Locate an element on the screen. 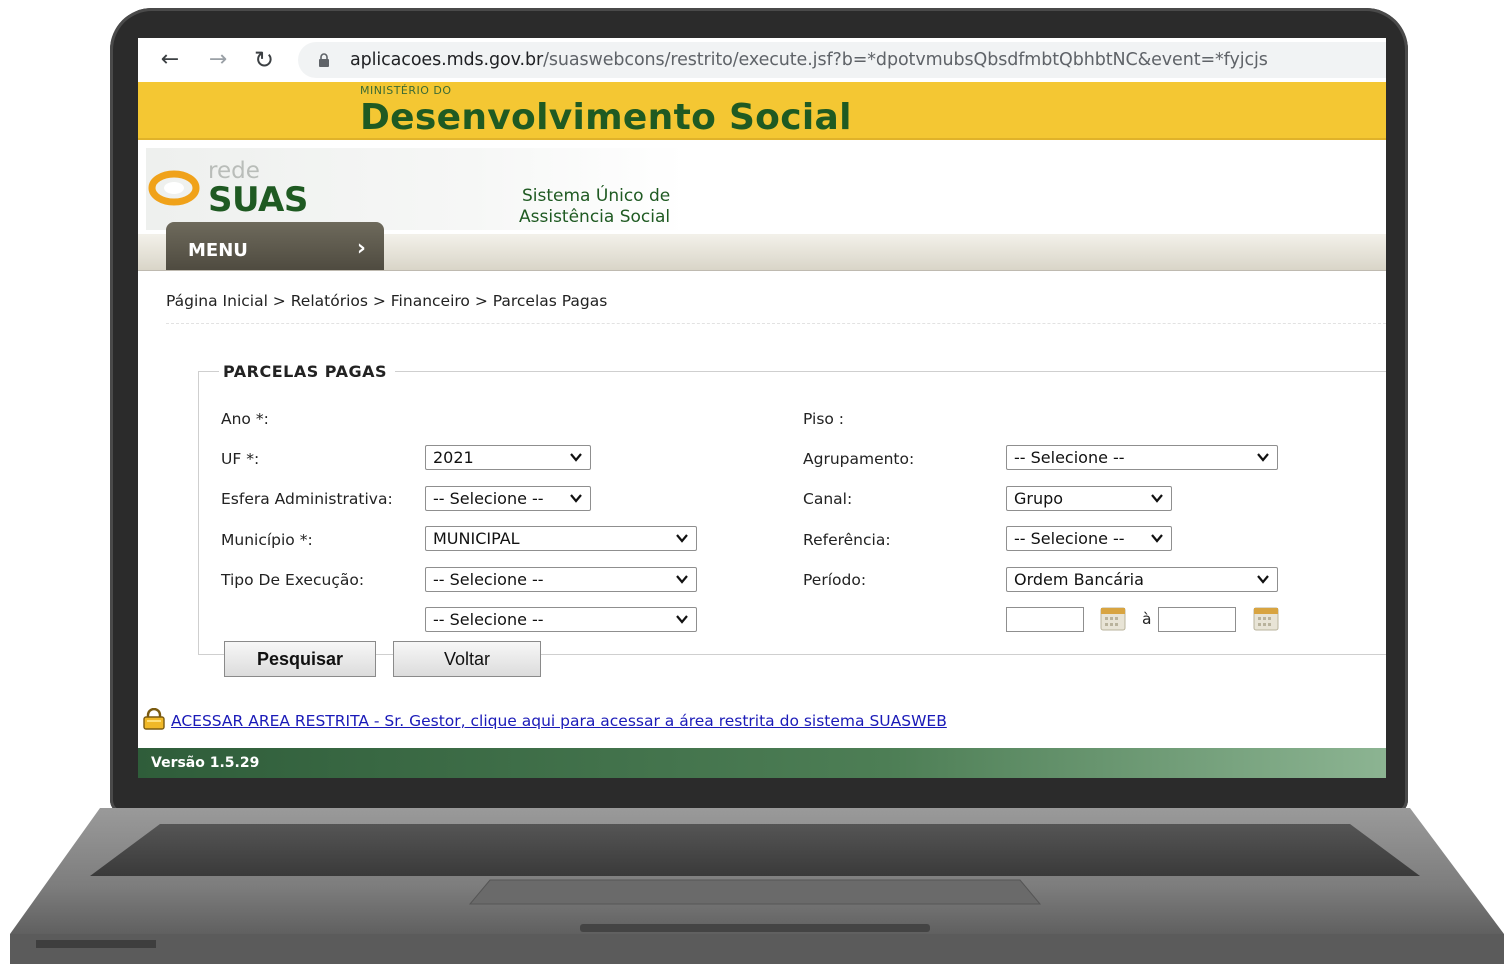 The height and width of the screenshot is (964, 1504). uf-select: -- Selecione -- is located at coordinates (508, 498).